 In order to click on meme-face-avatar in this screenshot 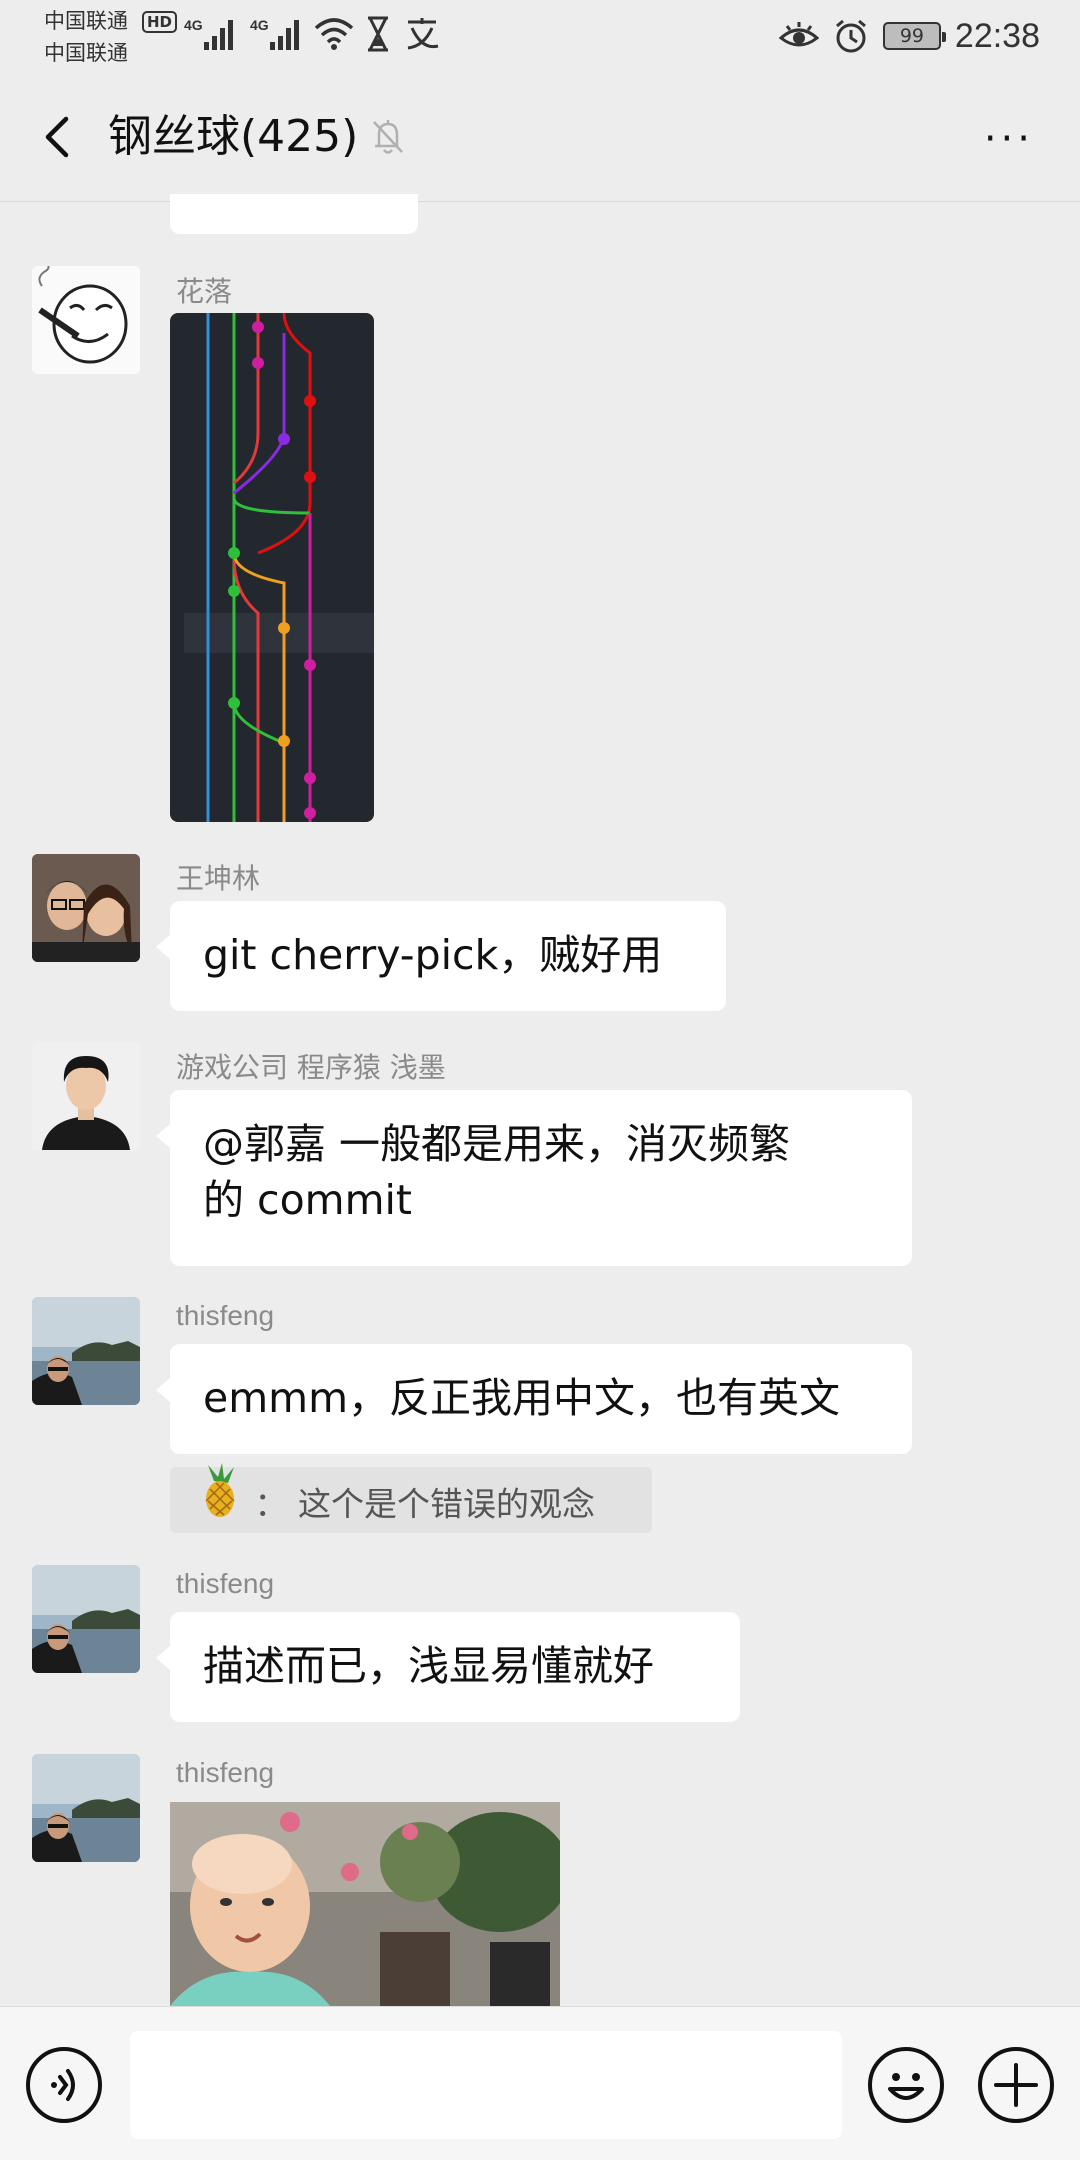, I will do `click(86, 320)`.